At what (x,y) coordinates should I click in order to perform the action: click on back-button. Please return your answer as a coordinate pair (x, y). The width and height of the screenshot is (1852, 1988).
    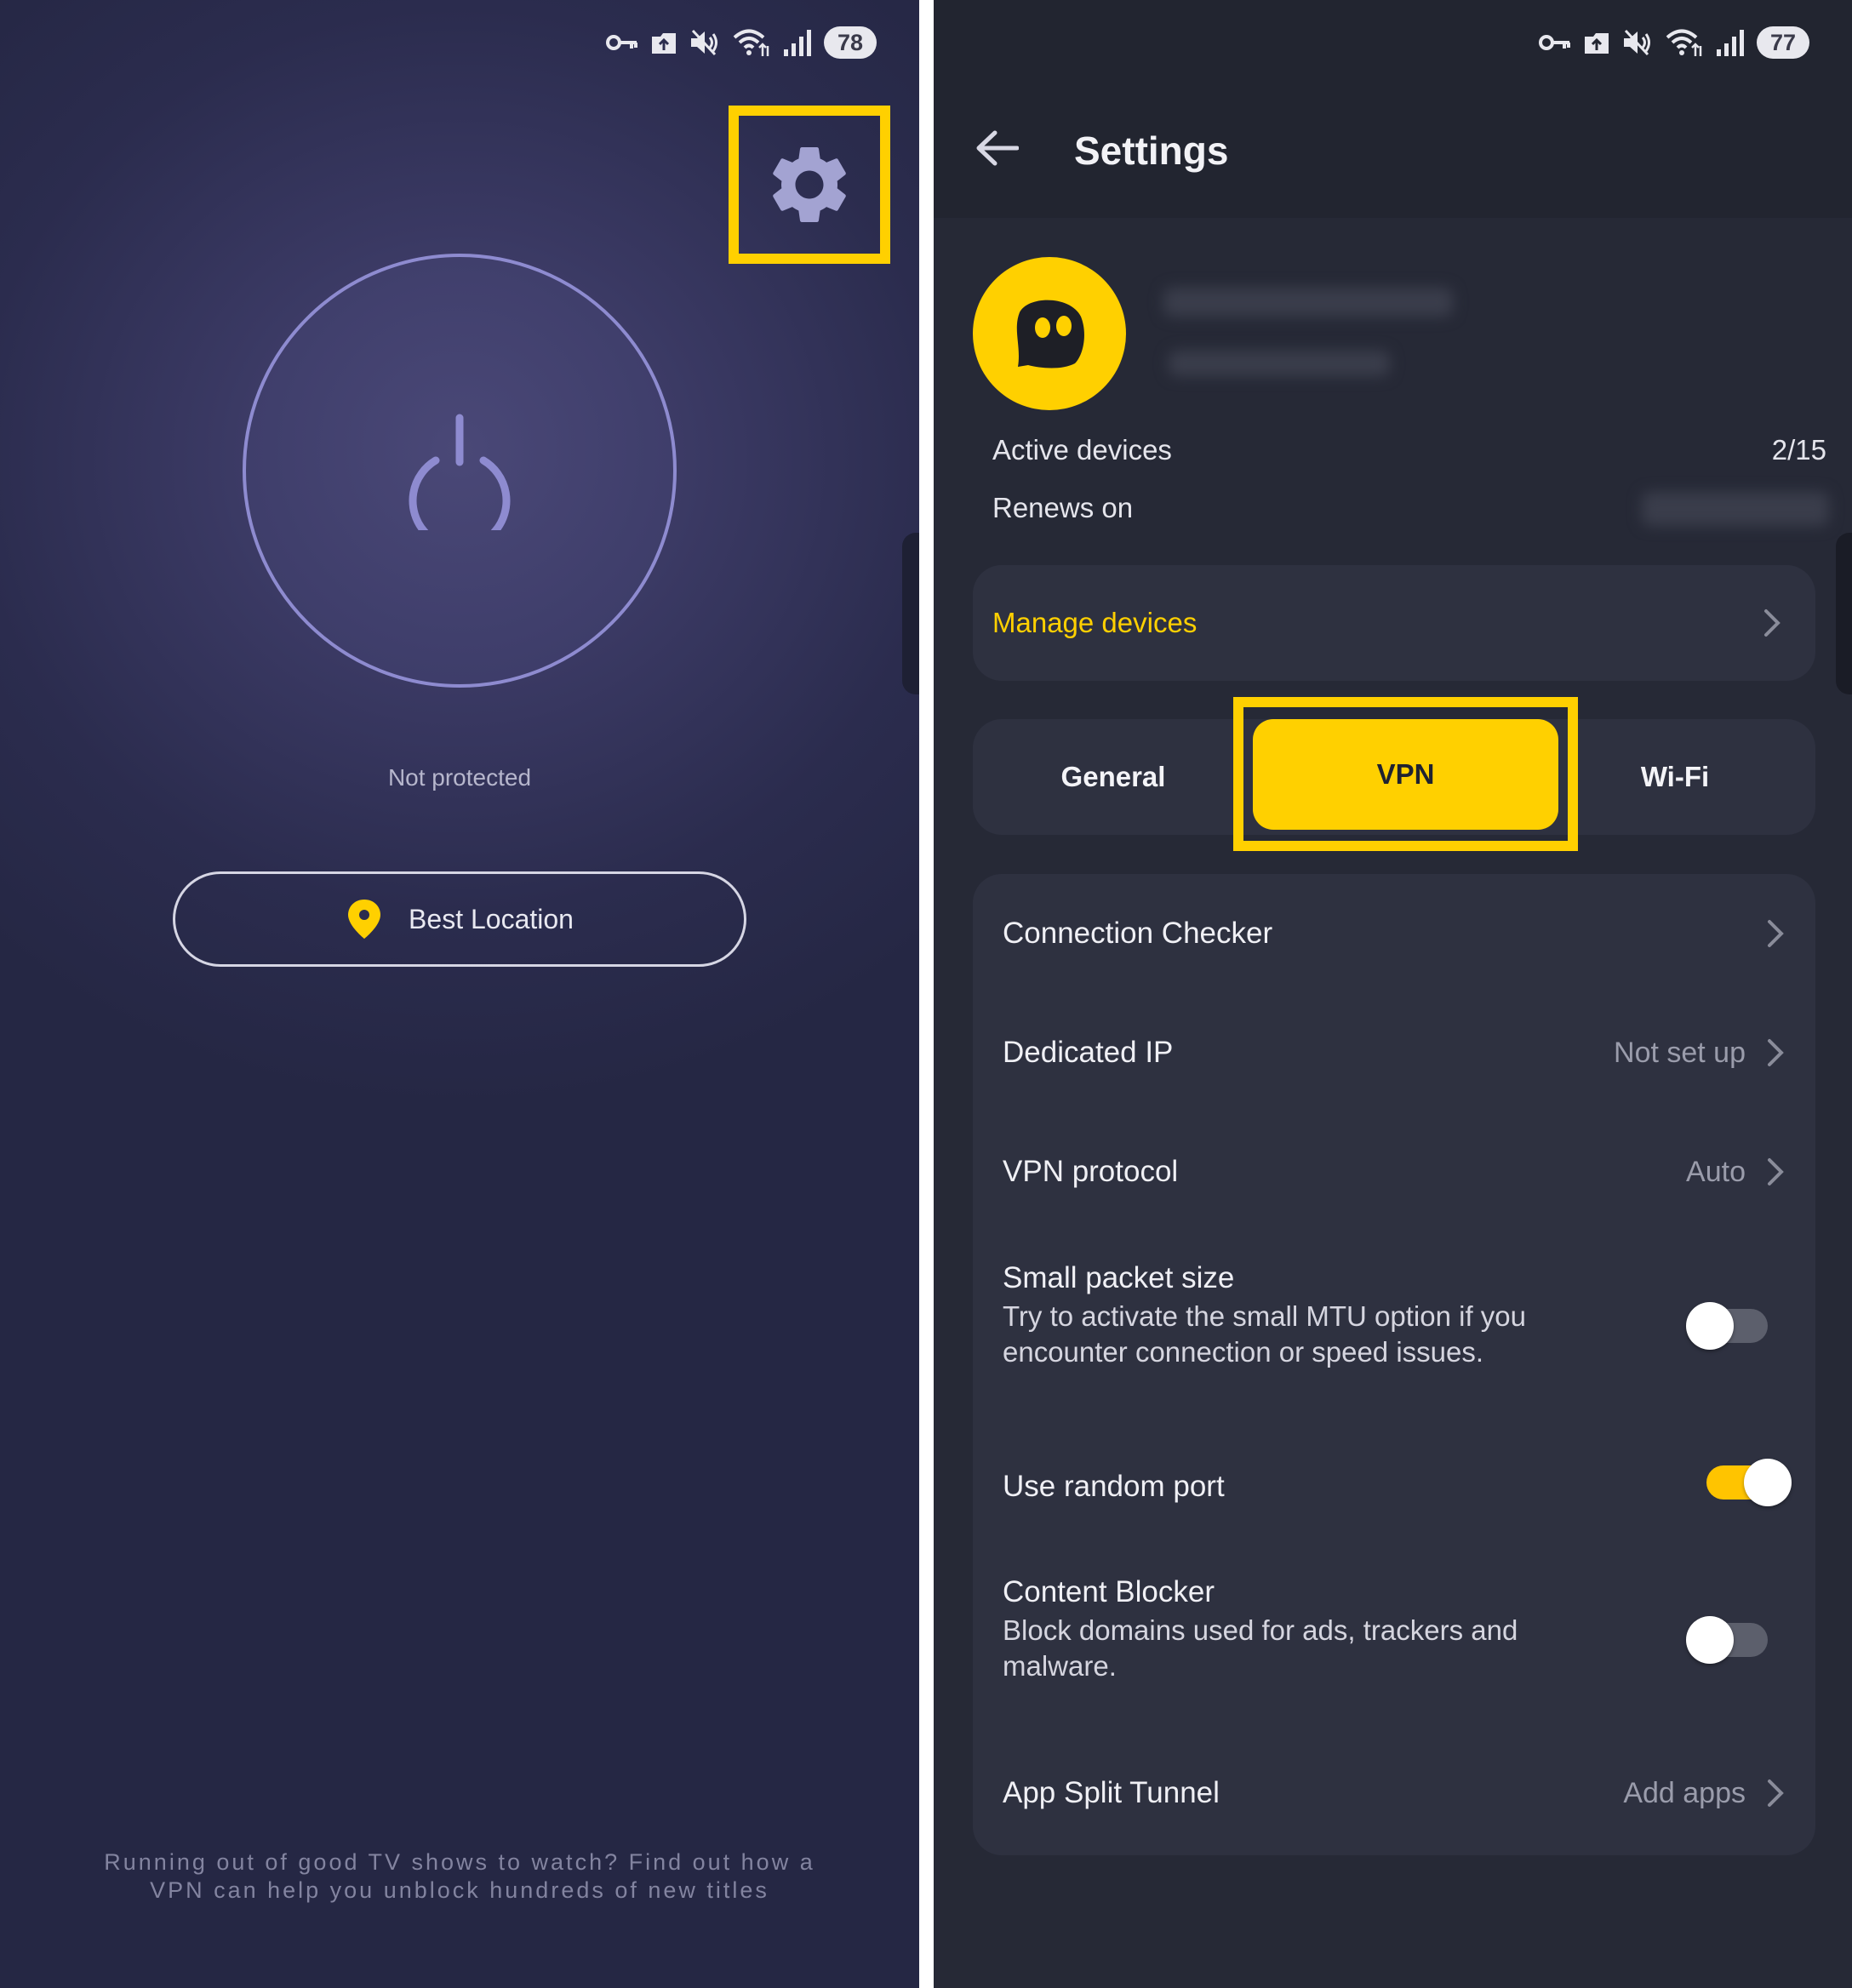
    Looking at the image, I should click on (996, 148).